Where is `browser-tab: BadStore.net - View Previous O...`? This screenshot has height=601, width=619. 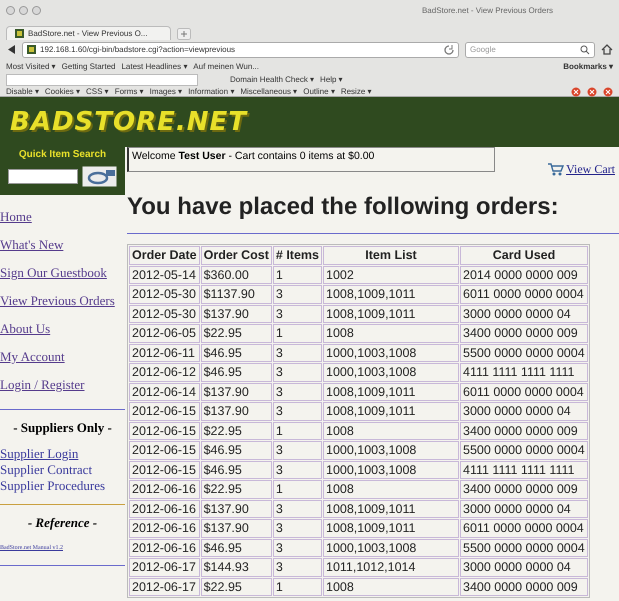 browser-tab: BadStore.net - View Previous O... is located at coordinates (88, 33).